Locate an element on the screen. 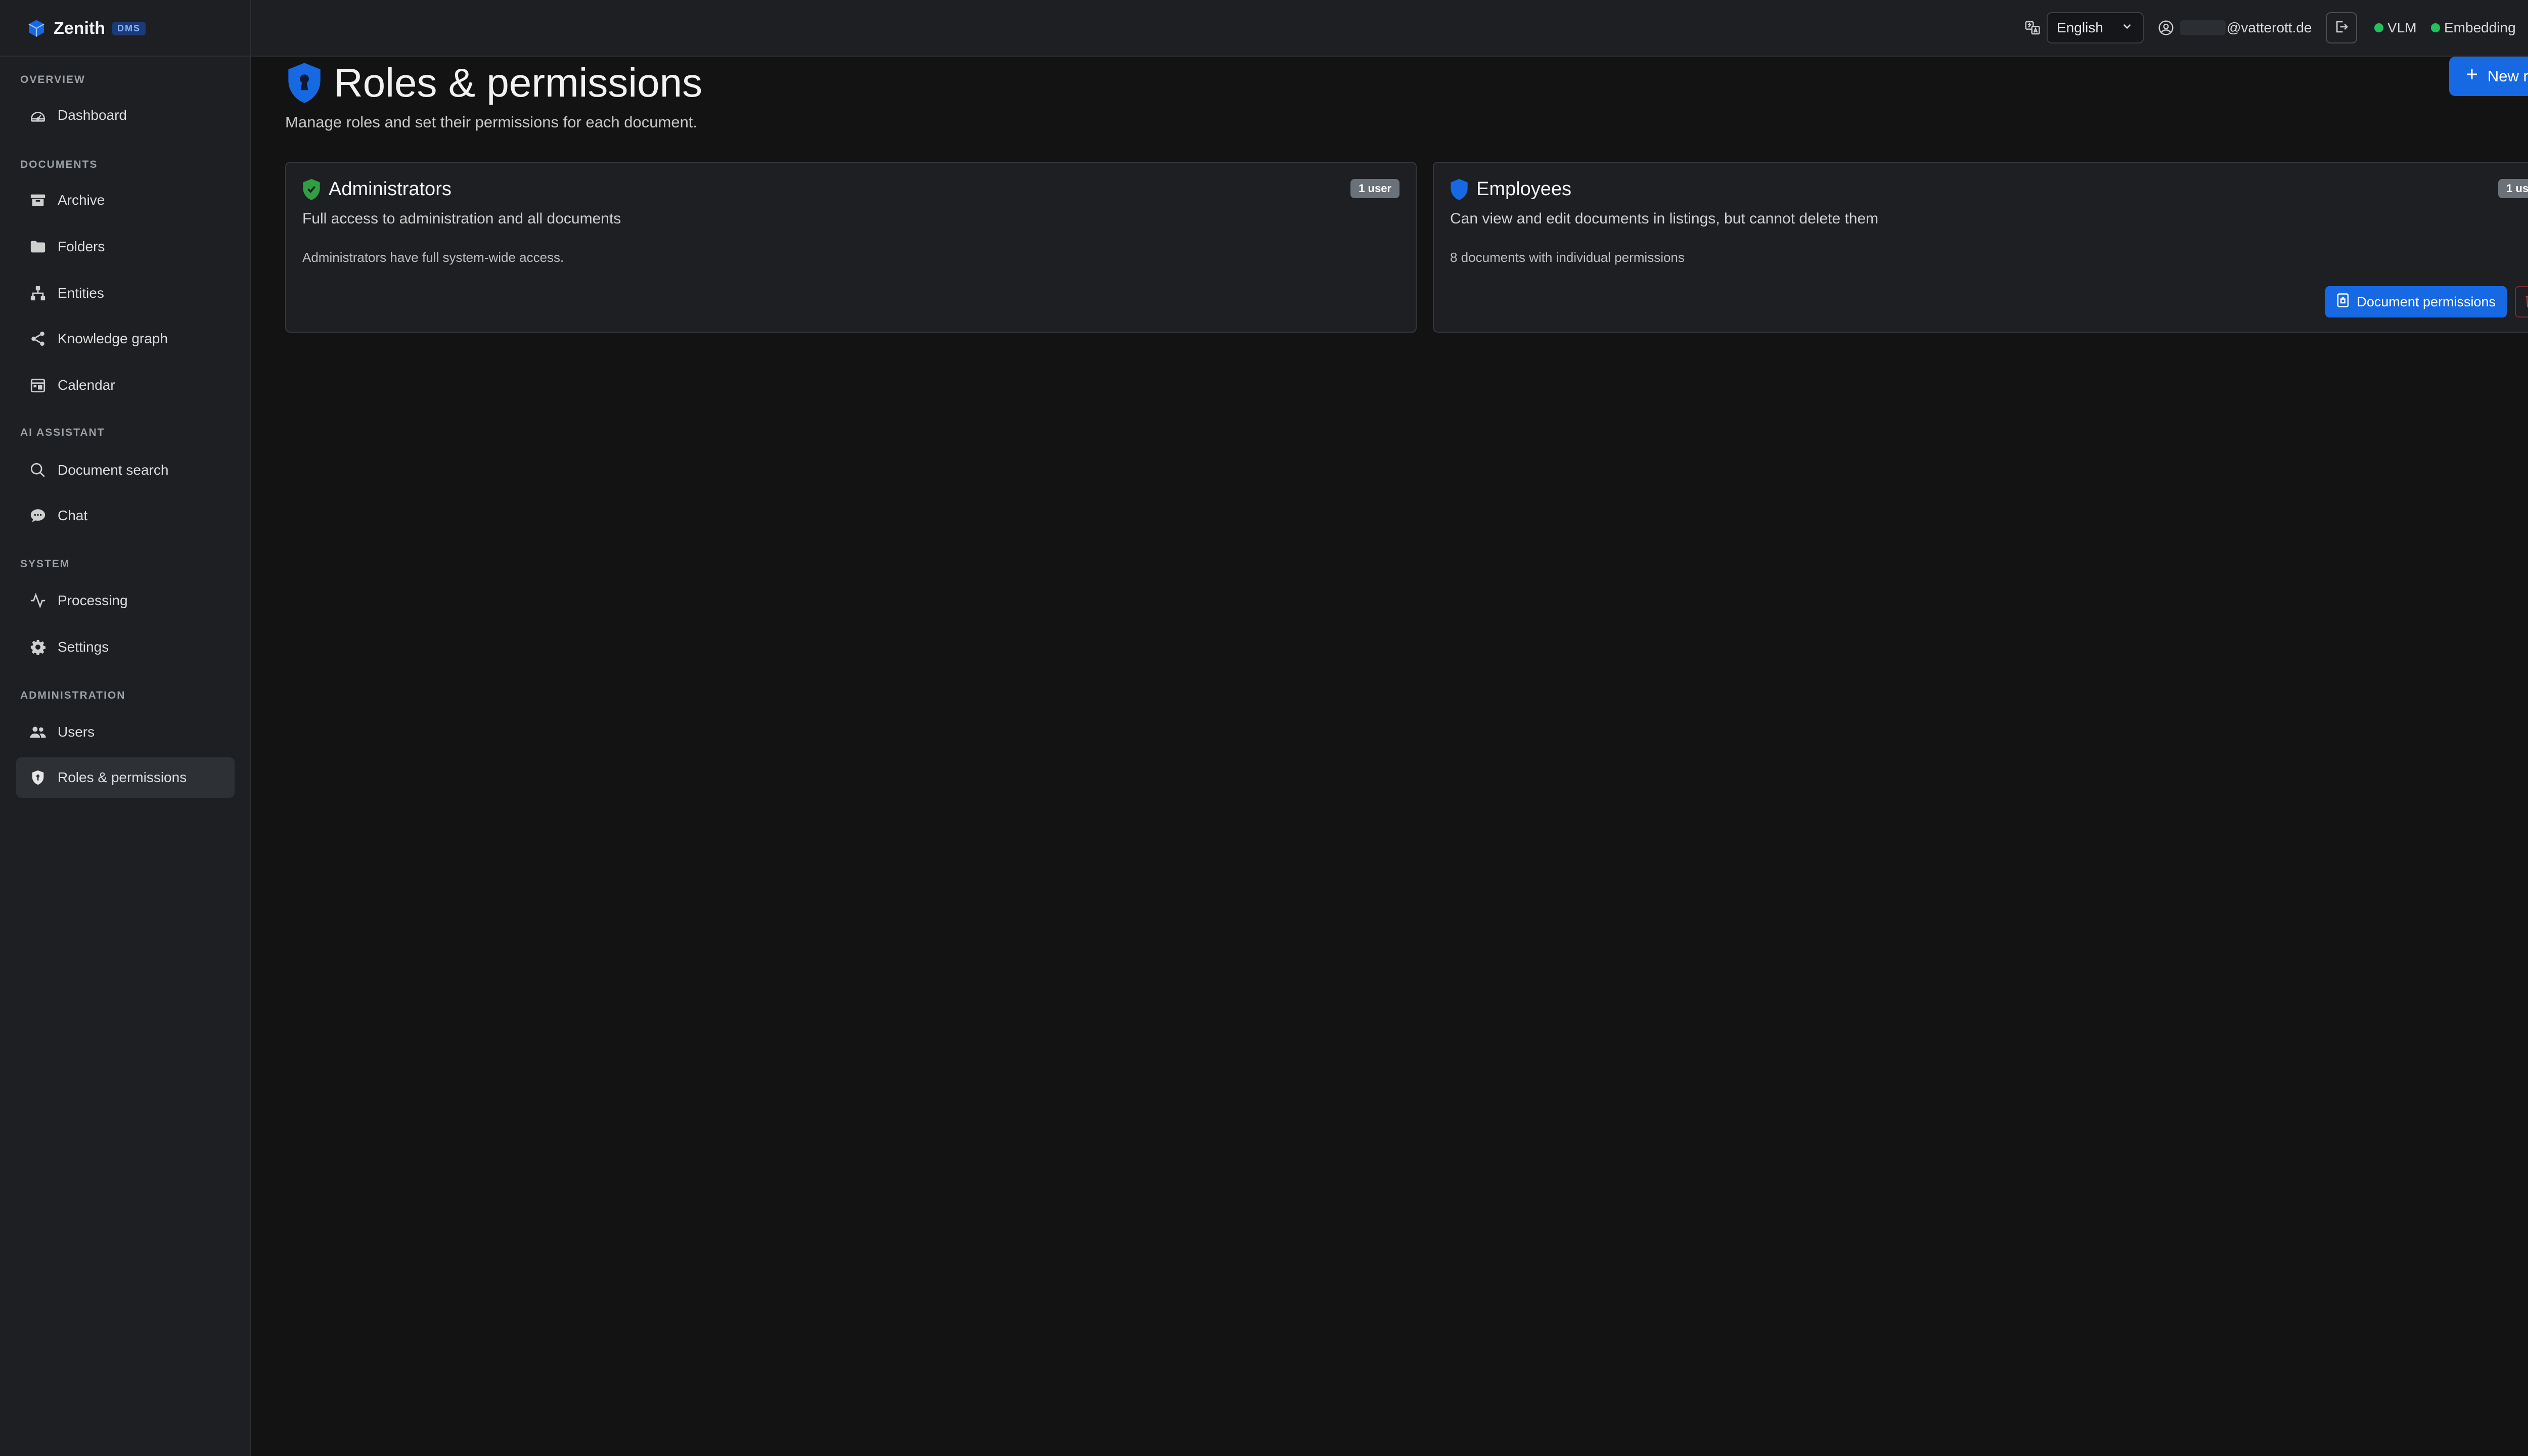  role-card-header: Administrators is located at coordinates (377, 189).